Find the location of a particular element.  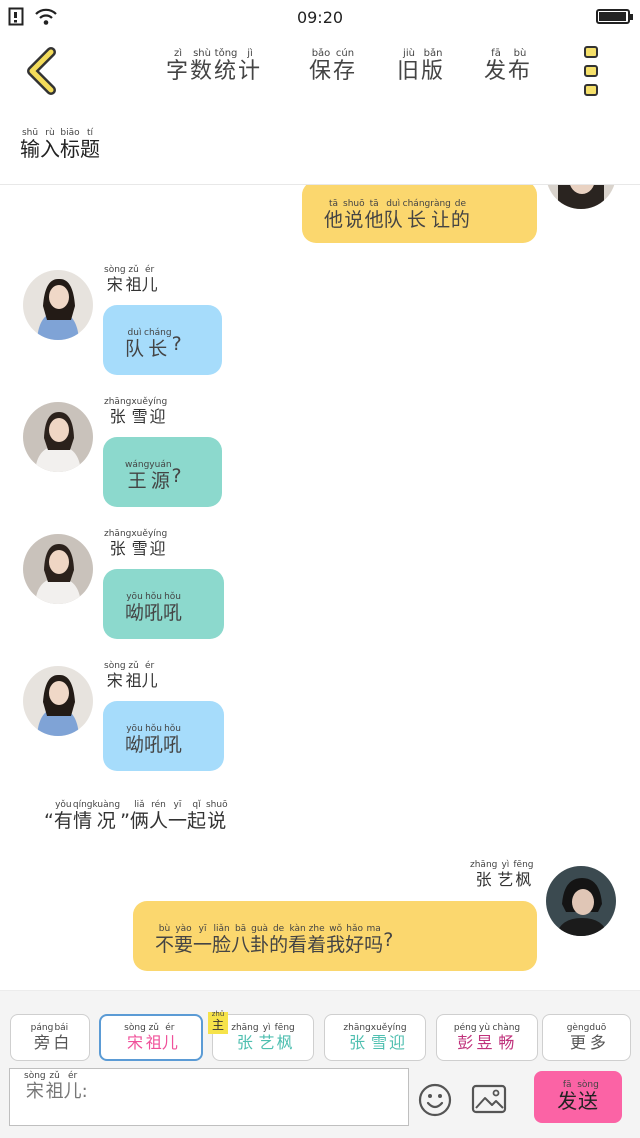

more-characters-button: 更gèng 多duō is located at coordinates (586, 1037).